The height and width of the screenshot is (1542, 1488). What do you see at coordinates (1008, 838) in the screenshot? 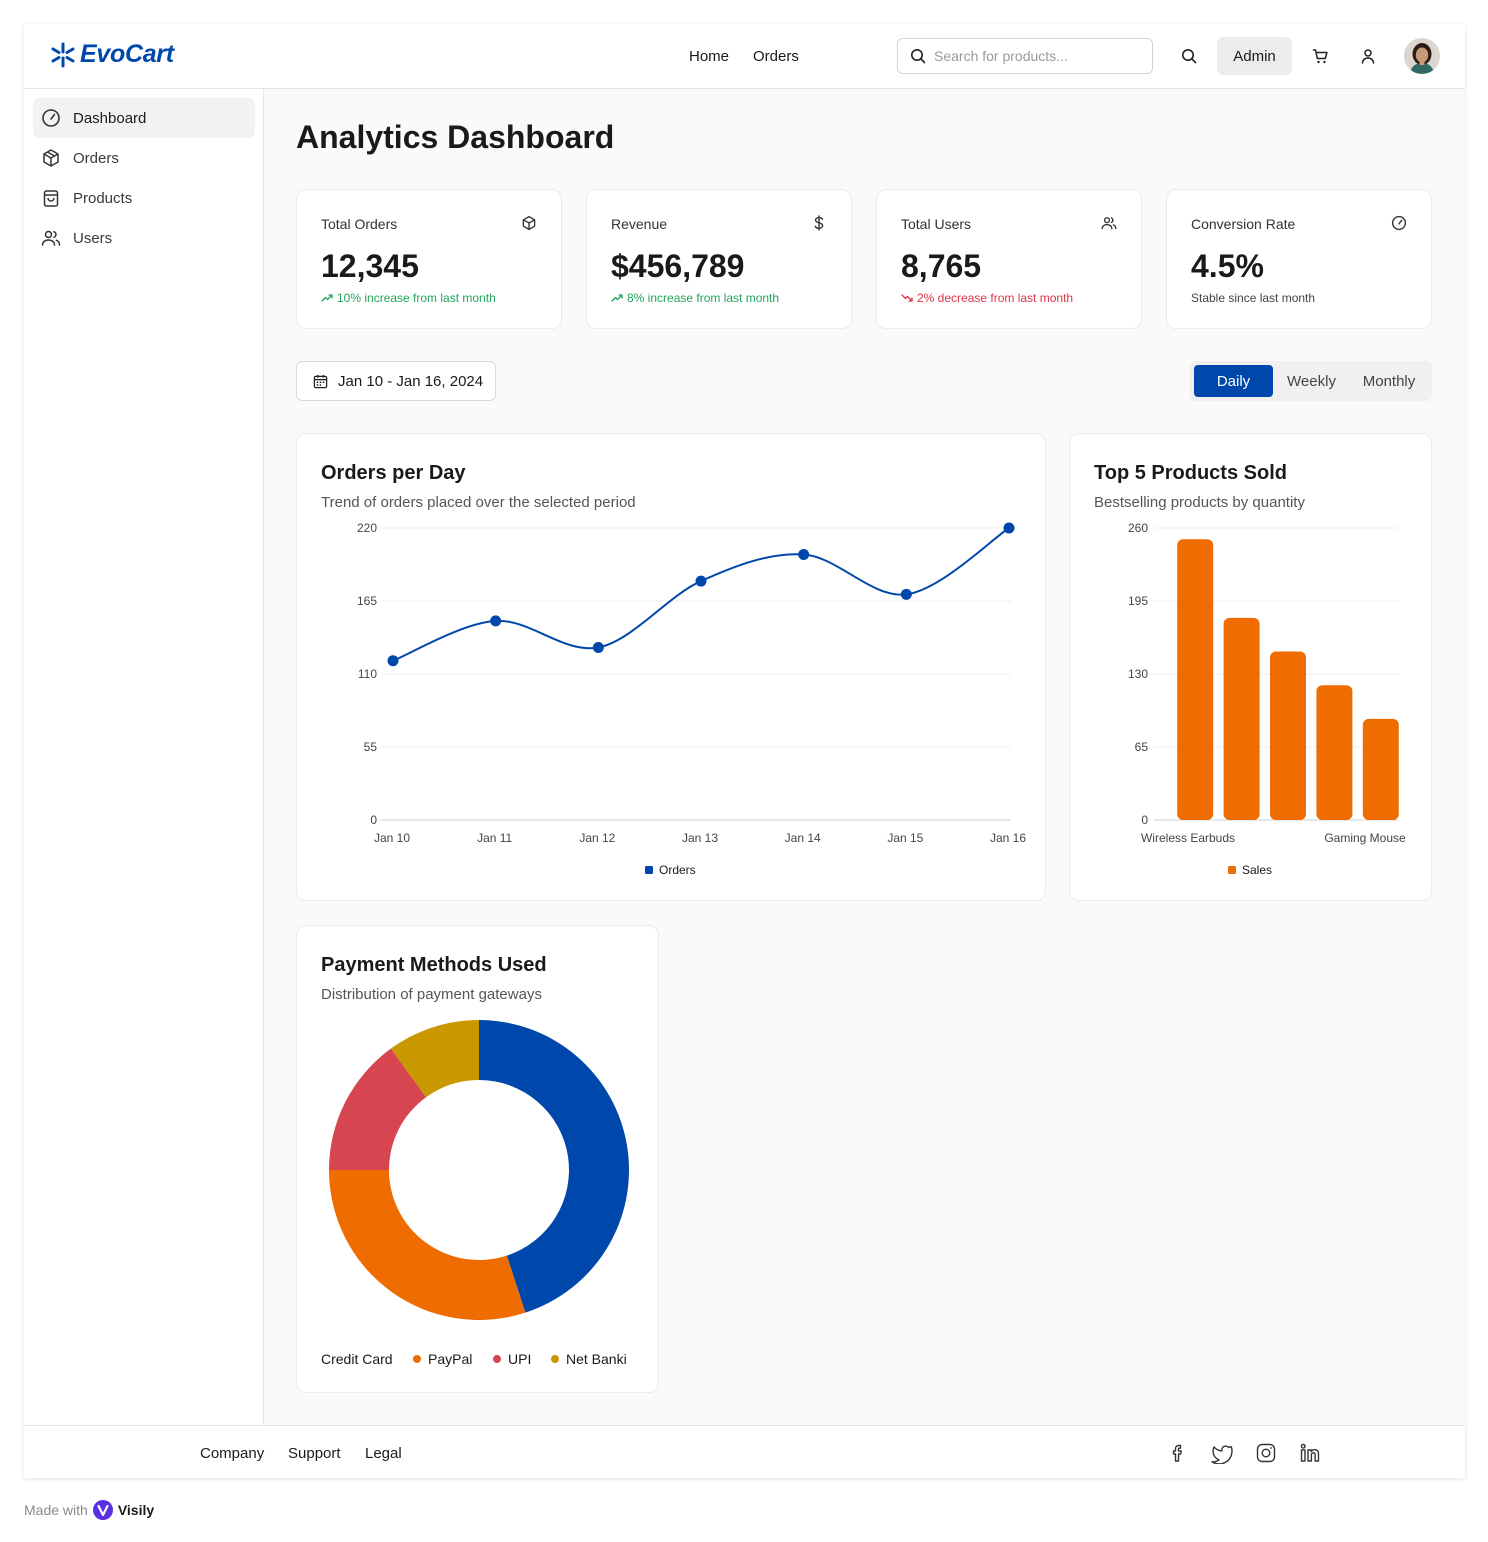
I see `x-tick-label: Jan 16` at bounding box center [1008, 838].